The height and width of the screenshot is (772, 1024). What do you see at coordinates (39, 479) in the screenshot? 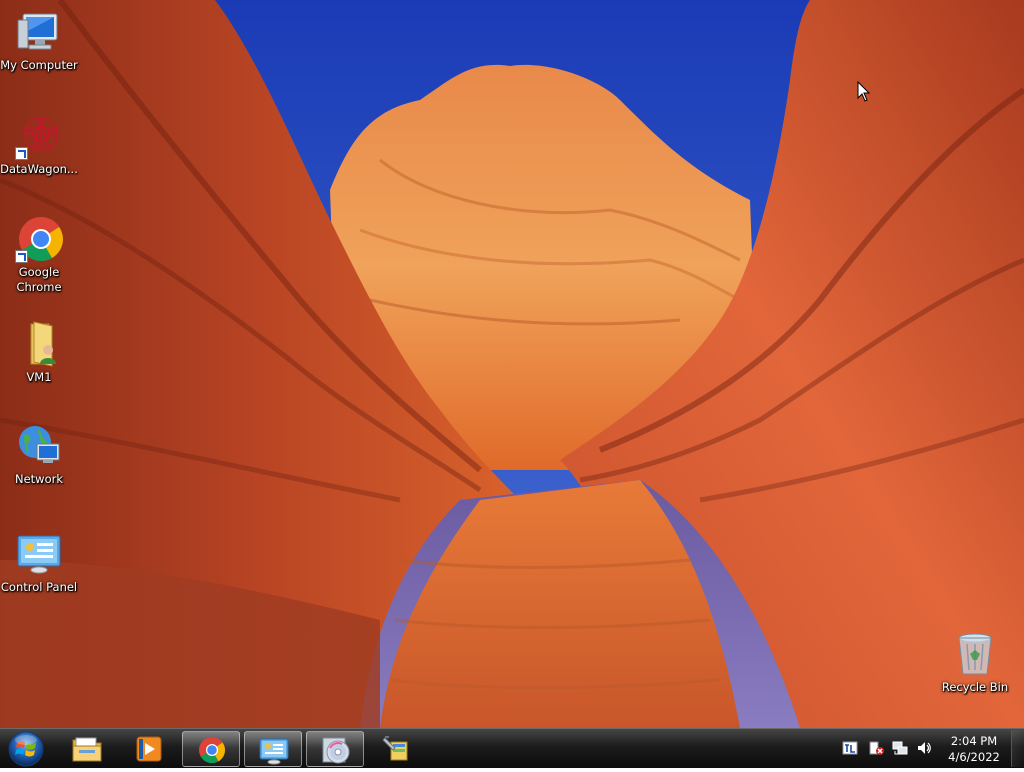
I see `network-label: Network` at bounding box center [39, 479].